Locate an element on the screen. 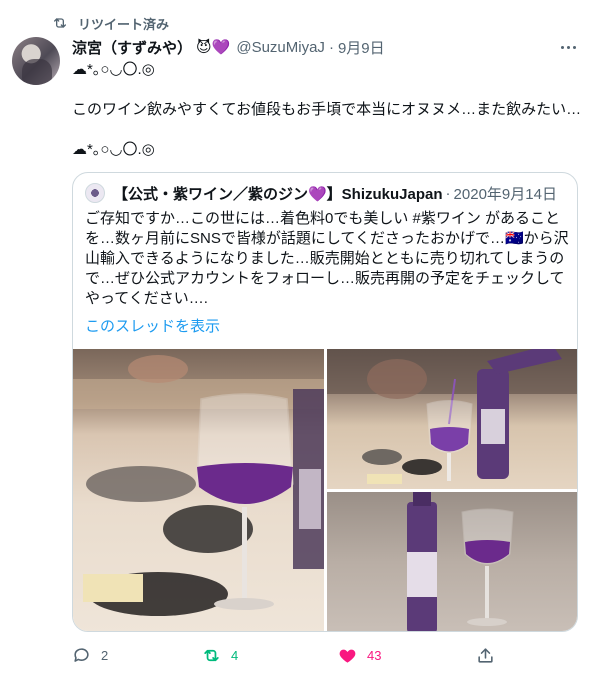 The width and height of the screenshot is (593, 683). tweet-header: 涼宮（すずみや） 😈💜 @SuzuMiyaJ · 9月9日 is located at coordinates (325, 47).